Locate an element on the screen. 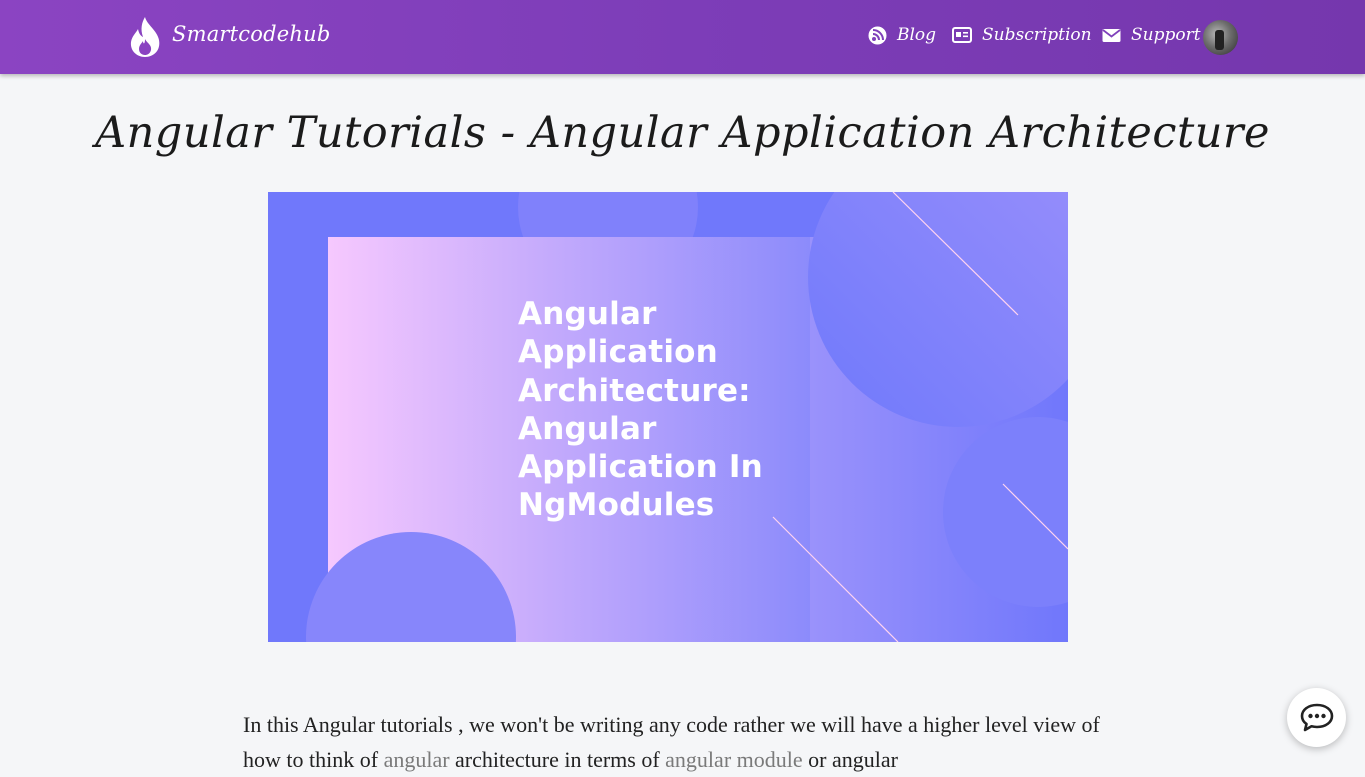  hero-line: Application is located at coordinates (618, 352).